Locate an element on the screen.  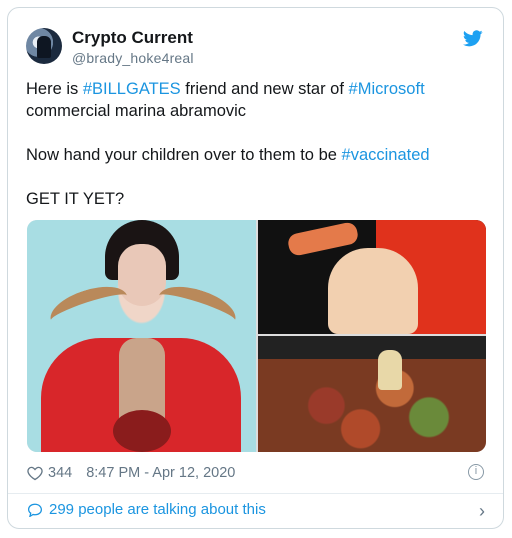
talking-link: 299 people are talking about this is located at coordinates (146, 509).